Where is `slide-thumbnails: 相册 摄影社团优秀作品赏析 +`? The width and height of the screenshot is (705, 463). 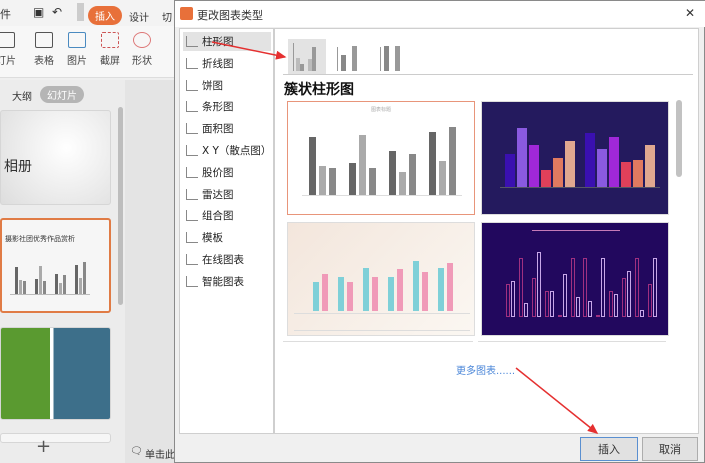 slide-thumbnails: 相册 摄影社团优秀作品赏析 + is located at coordinates (62, 271).